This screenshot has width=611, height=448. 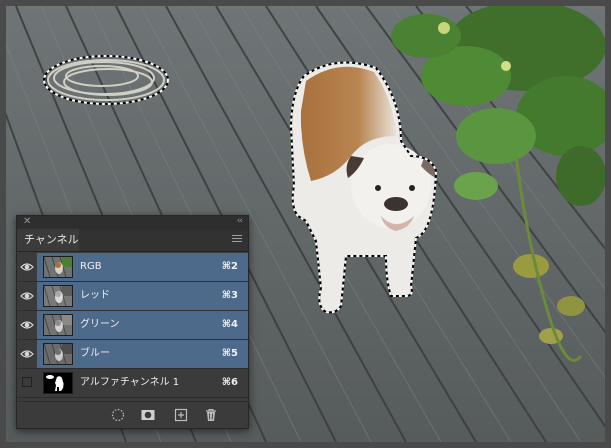 I want to click on visibility-off-box, so click(x=27, y=382).